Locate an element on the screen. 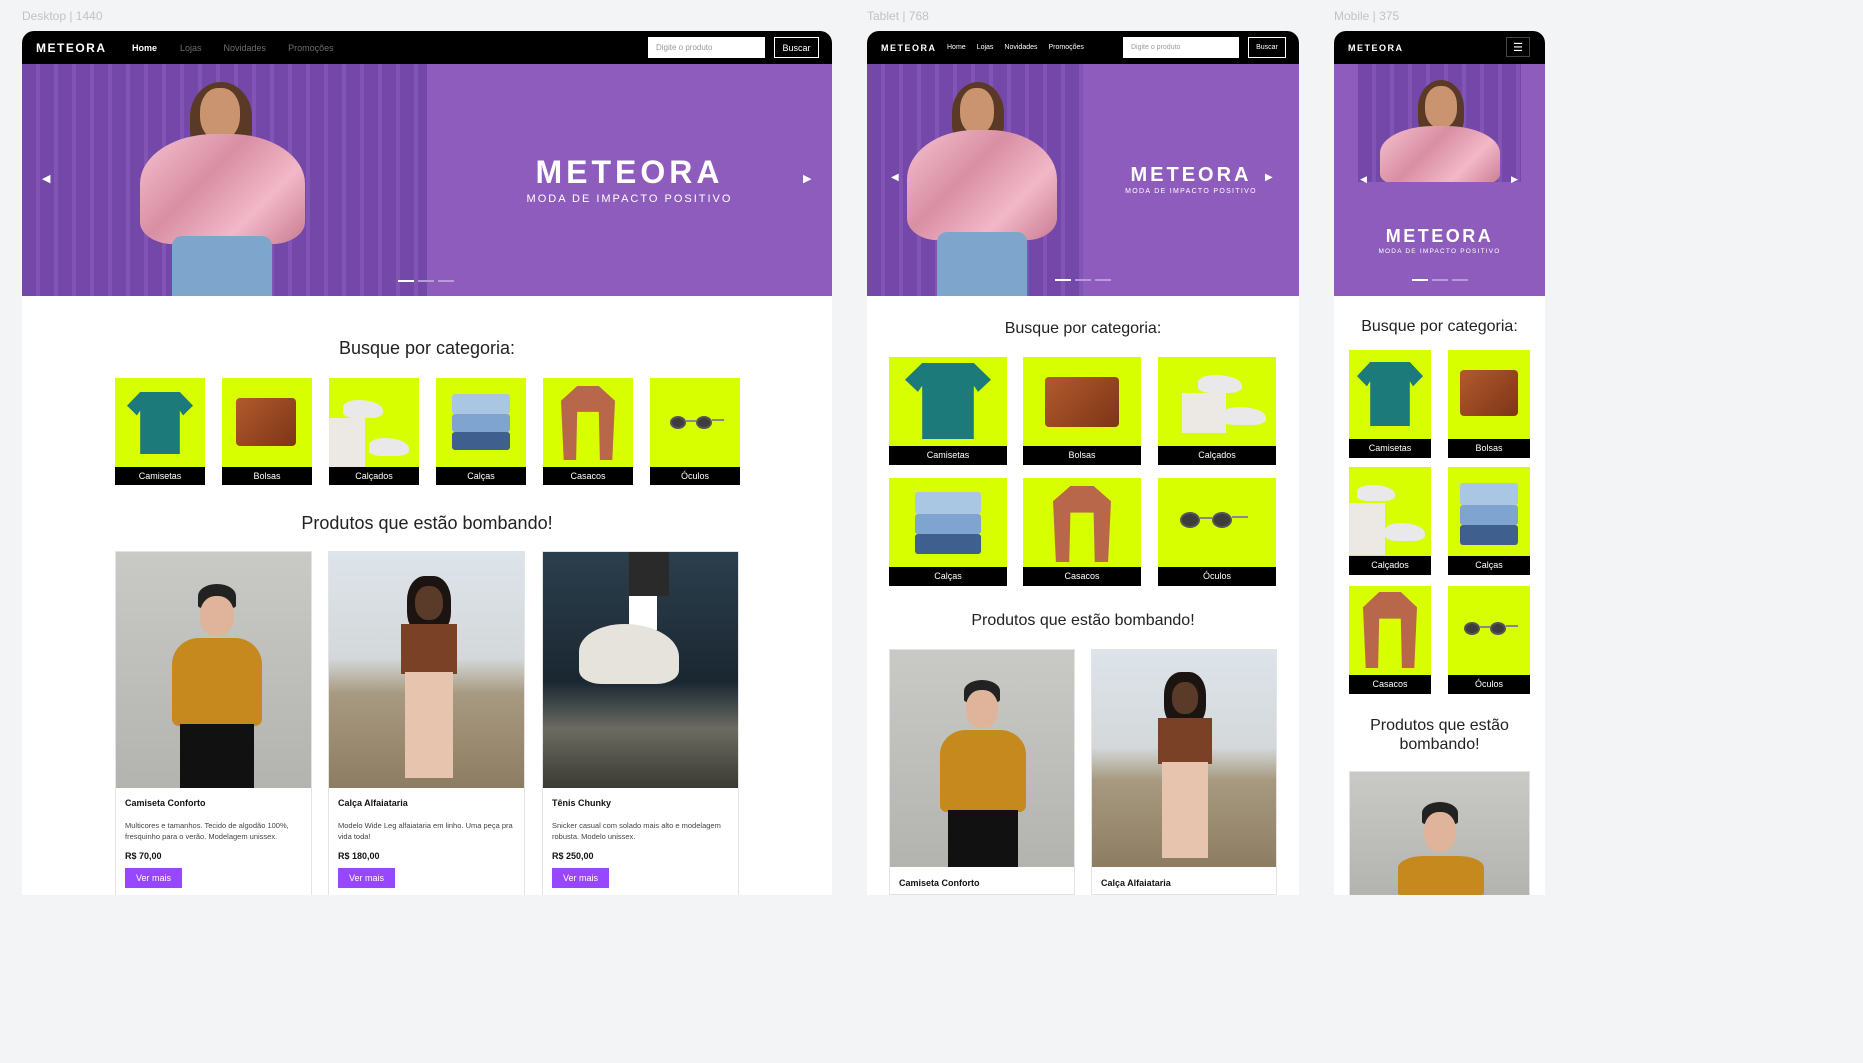 The height and width of the screenshot is (1063, 1863). product-price: R$ 250,00 is located at coordinates (573, 856).